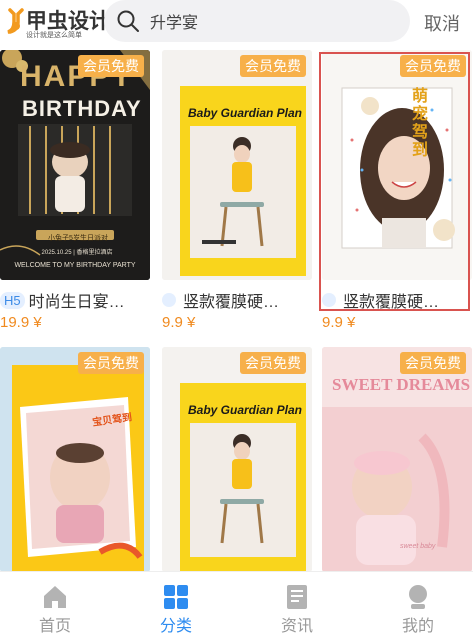 The height and width of the screenshot is (635, 473). I want to click on grid-icon, so click(176, 597).